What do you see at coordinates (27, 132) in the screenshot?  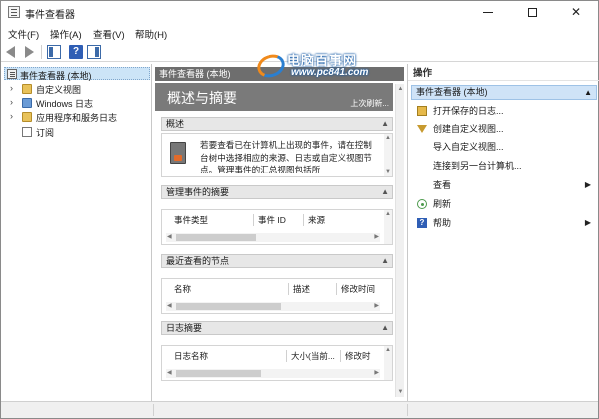 I see `subscriptions-icon` at bounding box center [27, 132].